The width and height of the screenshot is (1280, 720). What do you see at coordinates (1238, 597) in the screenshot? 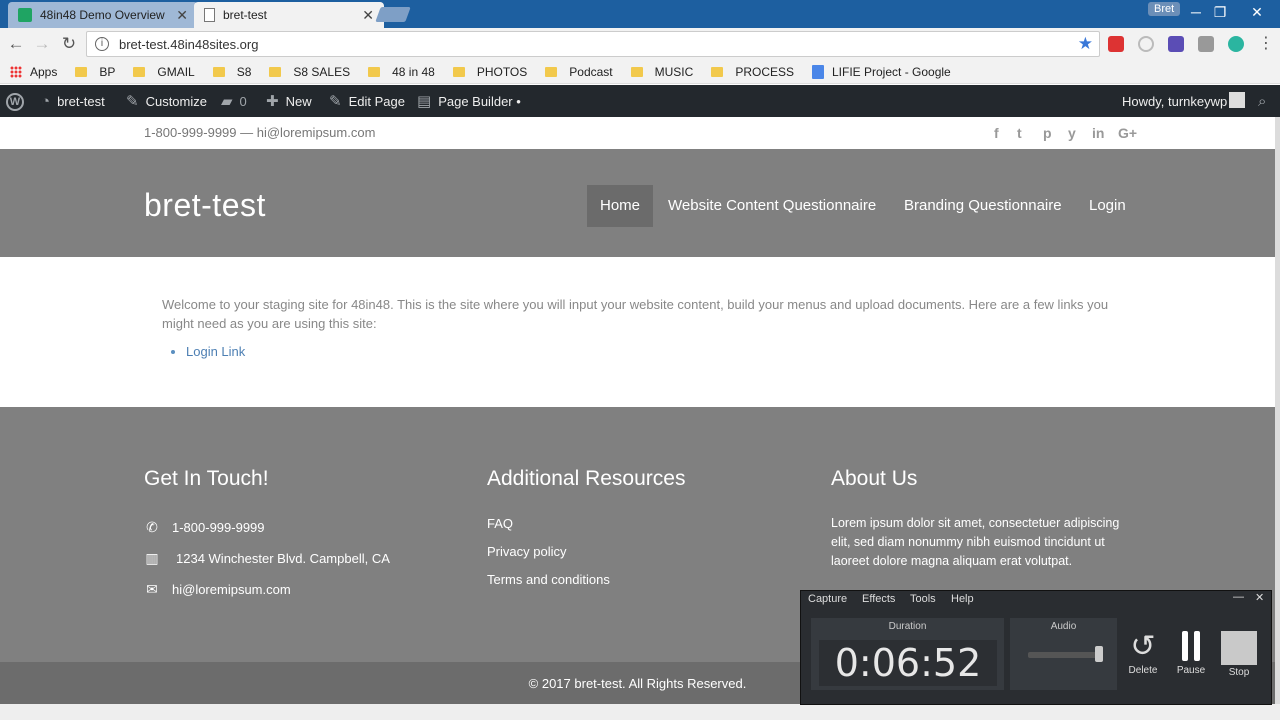
I see `recorder-minimize-icon: —` at bounding box center [1238, 597].